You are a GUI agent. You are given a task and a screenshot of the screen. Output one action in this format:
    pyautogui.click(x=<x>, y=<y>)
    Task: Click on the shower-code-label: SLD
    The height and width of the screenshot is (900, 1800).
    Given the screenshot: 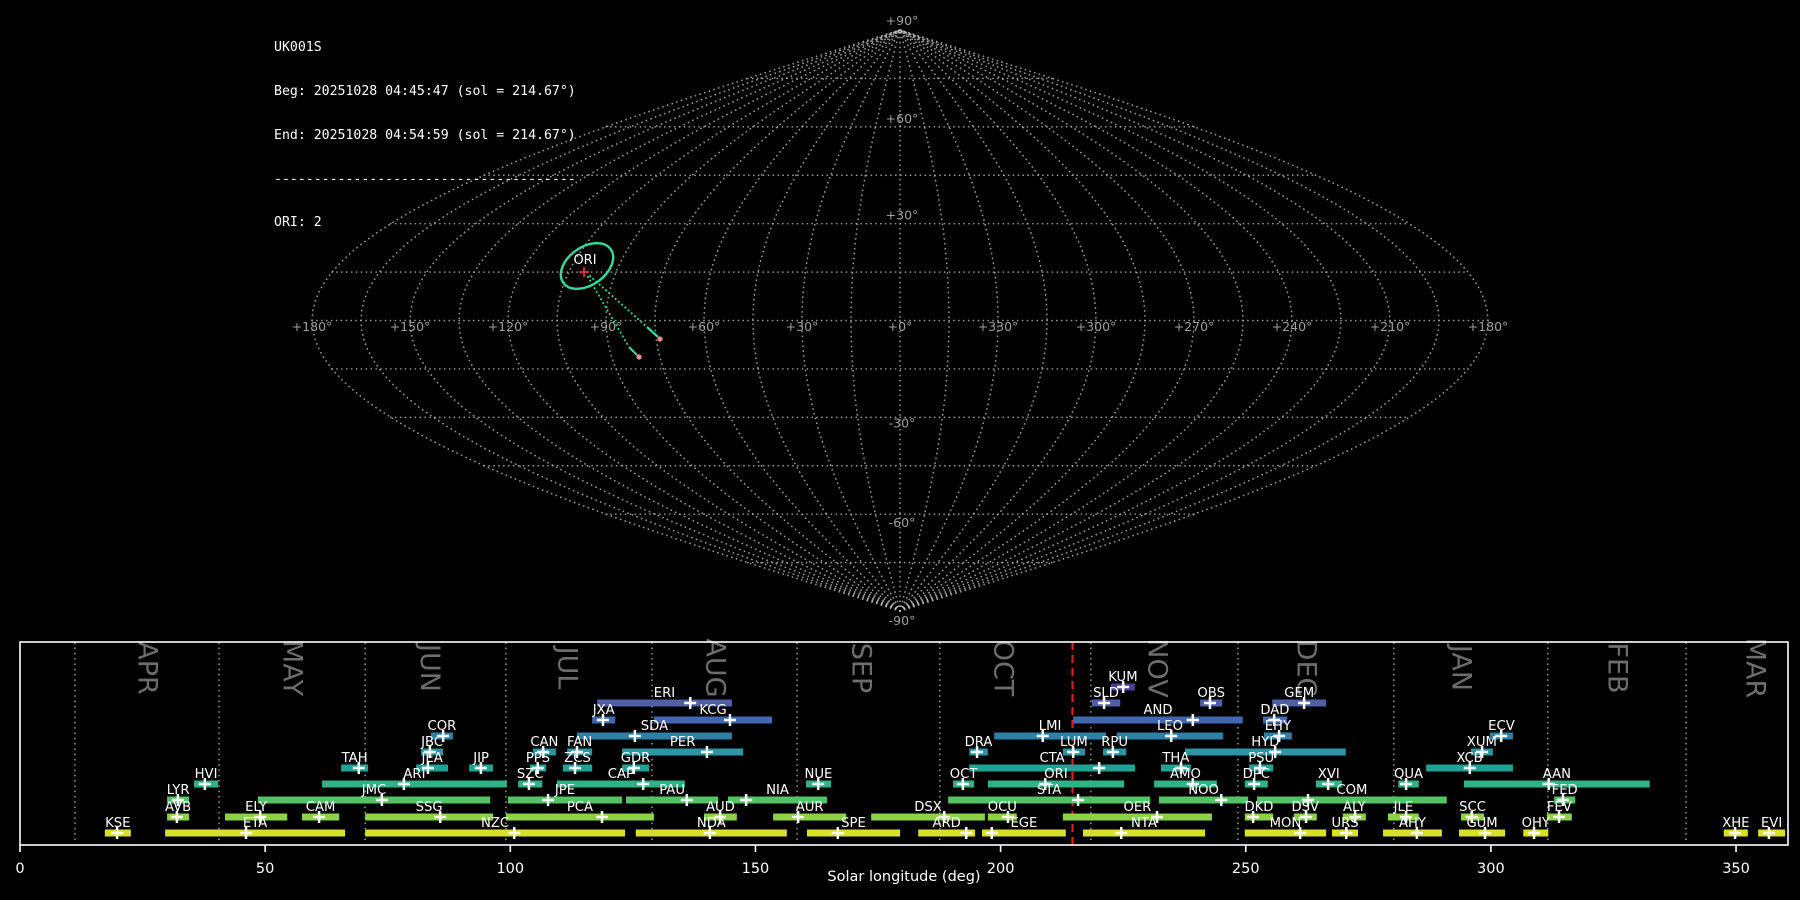 What is the action you would take?
    pyautogui.click(x=1106, y=693)
    